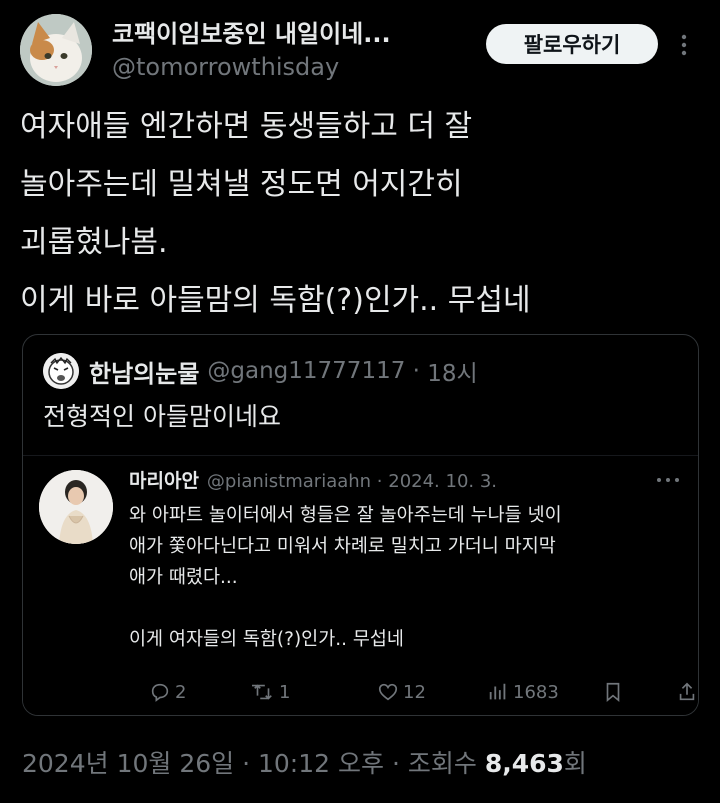  I want to click on follow-button: 팔로우하기, so click(572, 44).